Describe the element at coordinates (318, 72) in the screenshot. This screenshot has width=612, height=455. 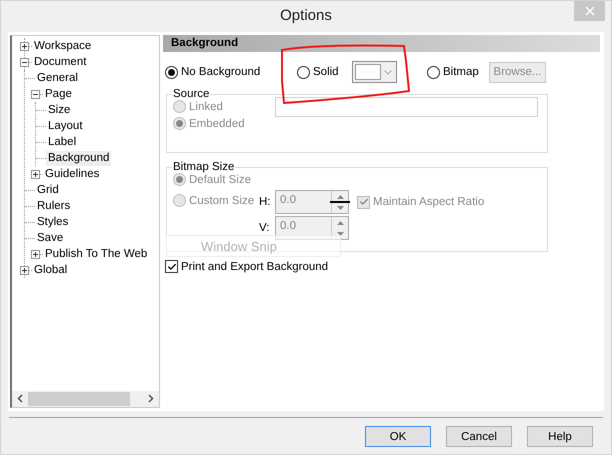
I see `radio-button: Solid` at that location.